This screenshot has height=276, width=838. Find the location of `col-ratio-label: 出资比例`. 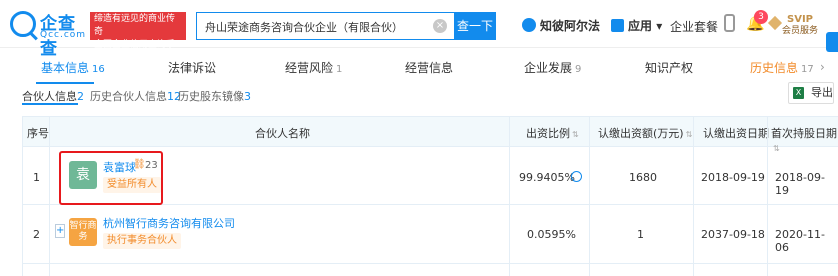

col-ratio-label: 出资比例 is located at coordinates (548, 133).